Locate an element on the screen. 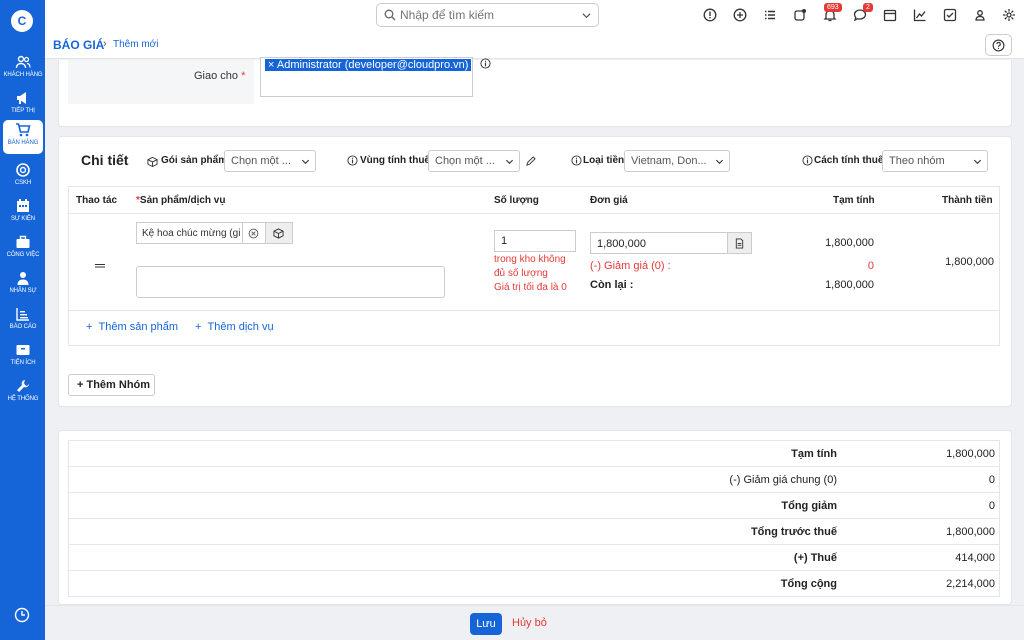 This screenshot has width=1024, height=640. search-input is located at coordinates (485, 15).